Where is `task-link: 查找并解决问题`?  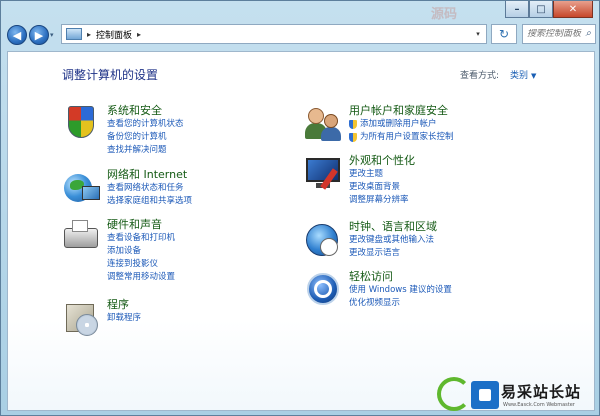 task-link: 查找并解决问题 is located at coordinates (145, 150).